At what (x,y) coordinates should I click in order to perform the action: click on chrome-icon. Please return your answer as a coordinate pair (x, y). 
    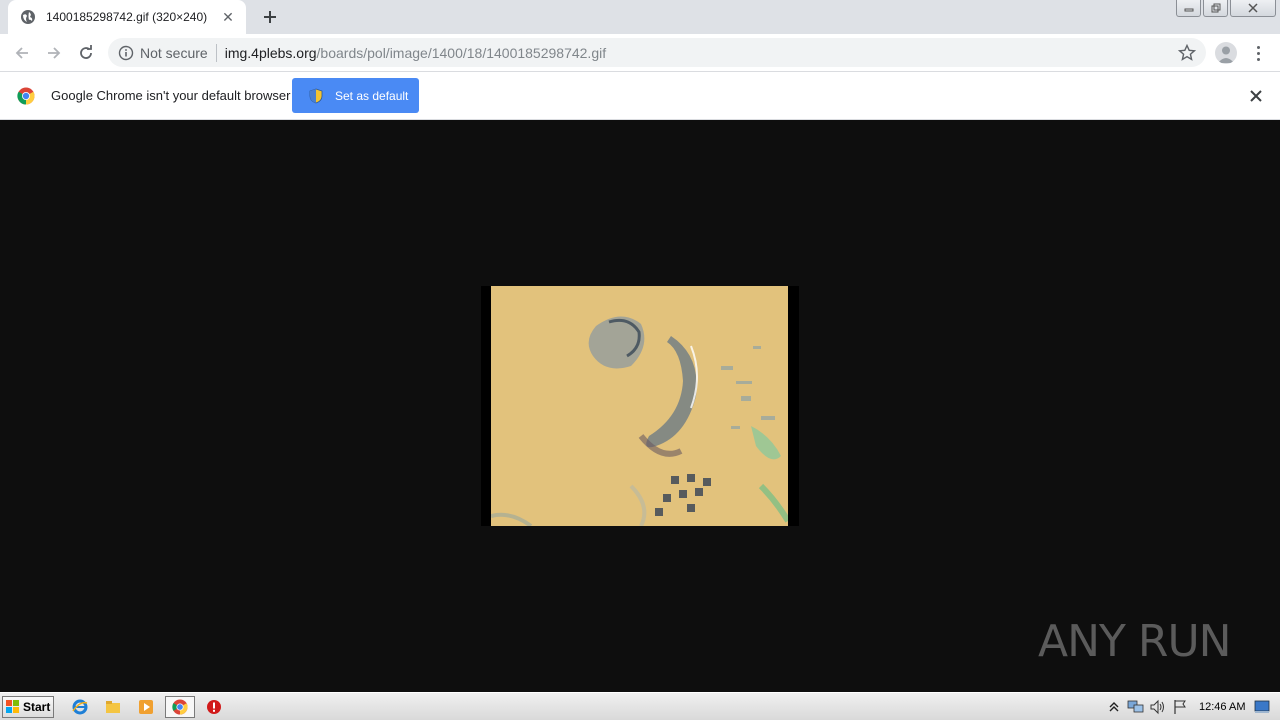
    Looking at the image, I should click on (180, 707).